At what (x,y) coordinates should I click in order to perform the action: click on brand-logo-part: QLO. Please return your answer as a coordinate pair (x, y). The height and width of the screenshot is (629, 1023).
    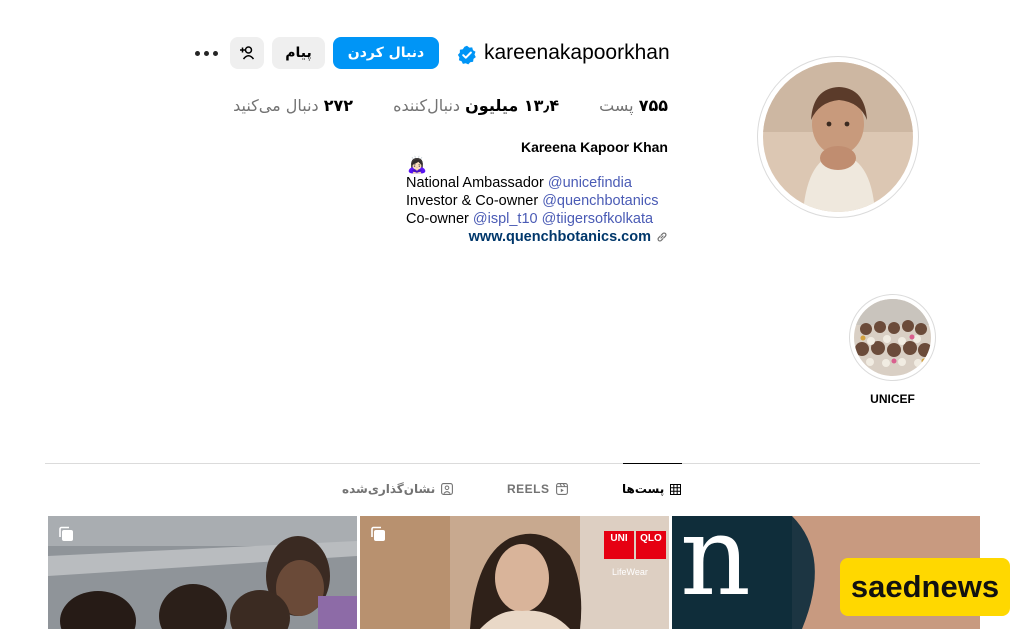
    Looking at the image, I should click on (651, 538).